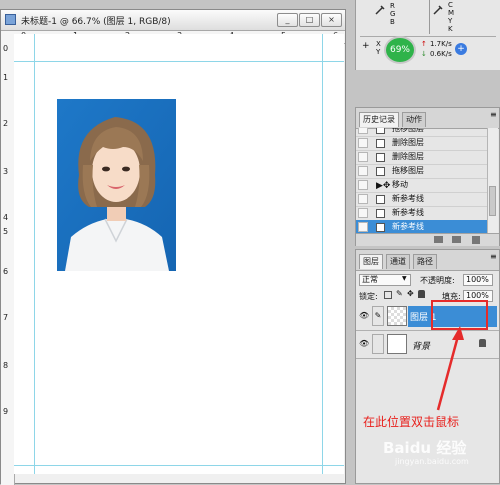  I want to click on id-photo-image, so click(116, 185).